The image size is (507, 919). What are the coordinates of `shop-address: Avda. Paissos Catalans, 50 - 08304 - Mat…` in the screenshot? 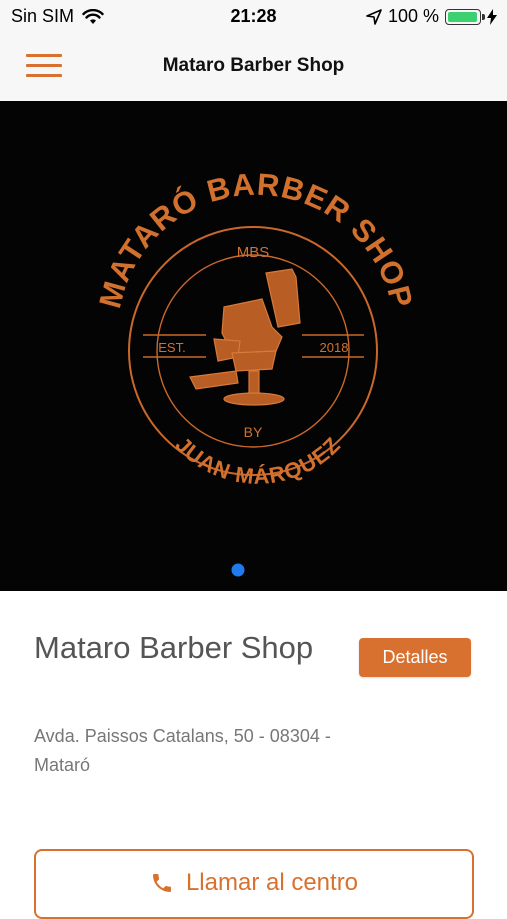 It's located at (182, 750).